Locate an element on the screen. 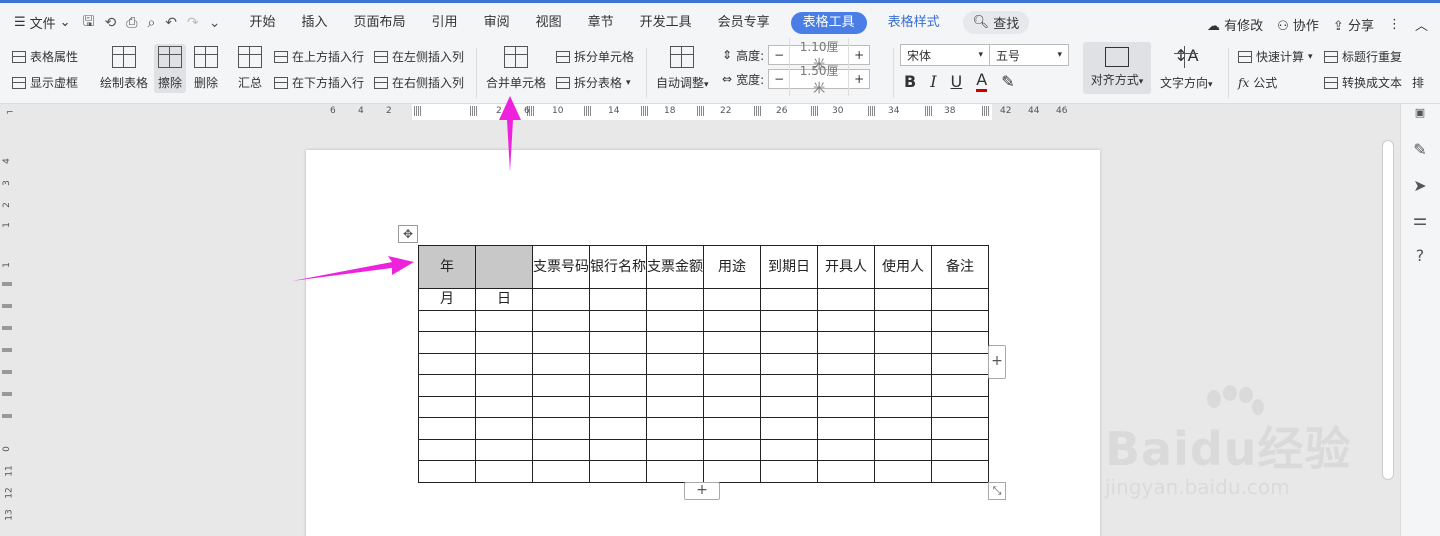  watermark-brand: Baidu经验 is located at coordinates (1228, 449).